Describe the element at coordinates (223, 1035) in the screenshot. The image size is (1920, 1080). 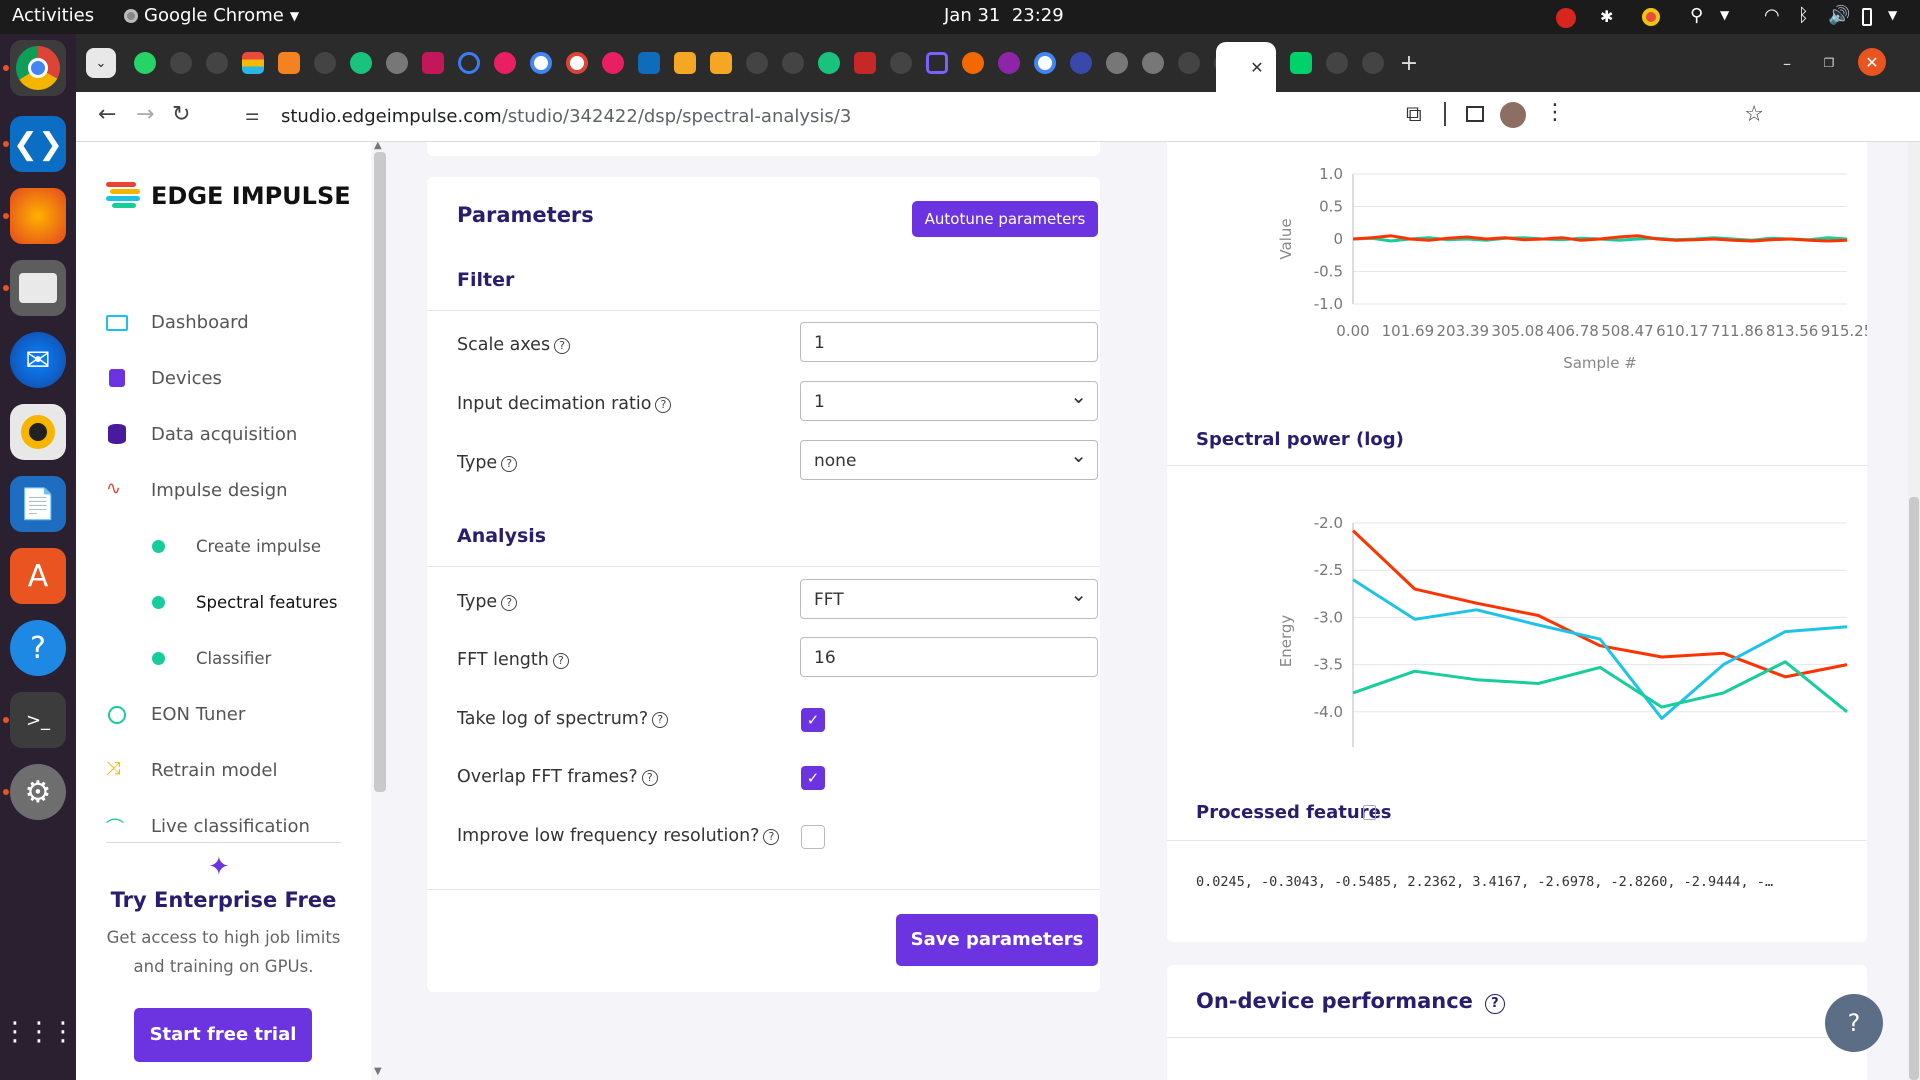
I see `start-free-trial-button: Start free trial` at that location.